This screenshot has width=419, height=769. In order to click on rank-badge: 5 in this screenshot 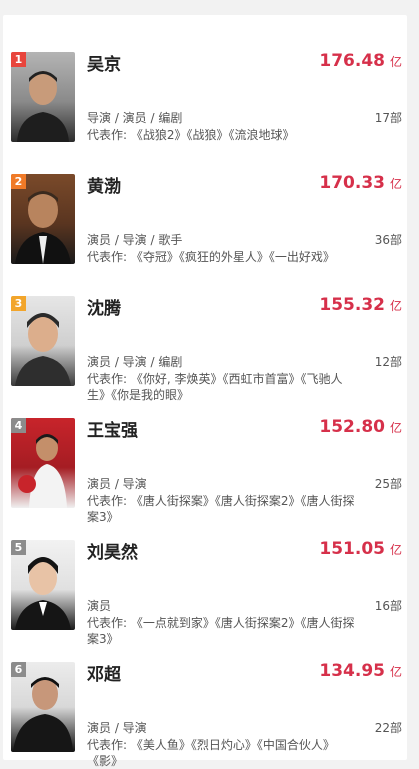, I will do `click(18, 547)`.